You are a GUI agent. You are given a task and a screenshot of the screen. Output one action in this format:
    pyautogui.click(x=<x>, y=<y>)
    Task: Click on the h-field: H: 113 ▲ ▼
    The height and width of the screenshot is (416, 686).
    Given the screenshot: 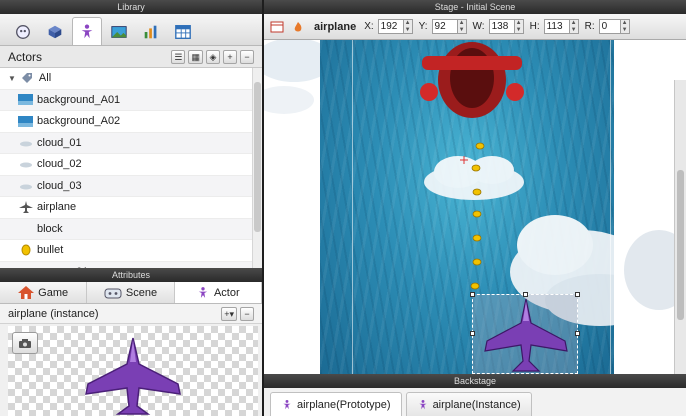 What is the action you would take?
    pyautogui.click(x=554, y=26)
    